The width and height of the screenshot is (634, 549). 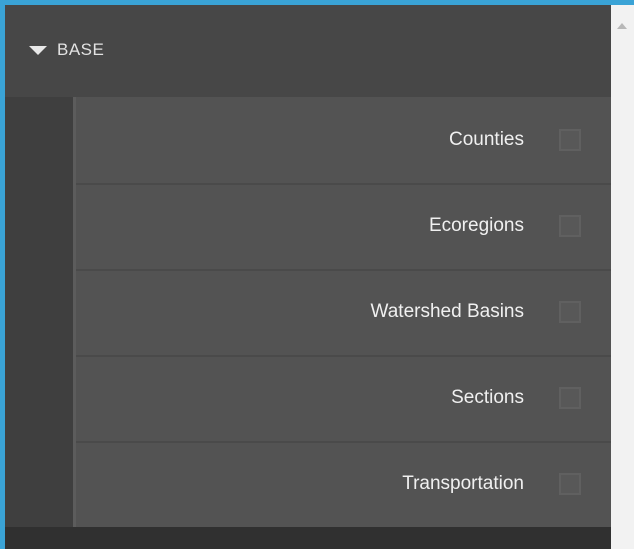 What do you see at coordinates (343, 485) in the screenshot?
I see `layer-row-transportation: Transportation` at bounding box center [343, 485].